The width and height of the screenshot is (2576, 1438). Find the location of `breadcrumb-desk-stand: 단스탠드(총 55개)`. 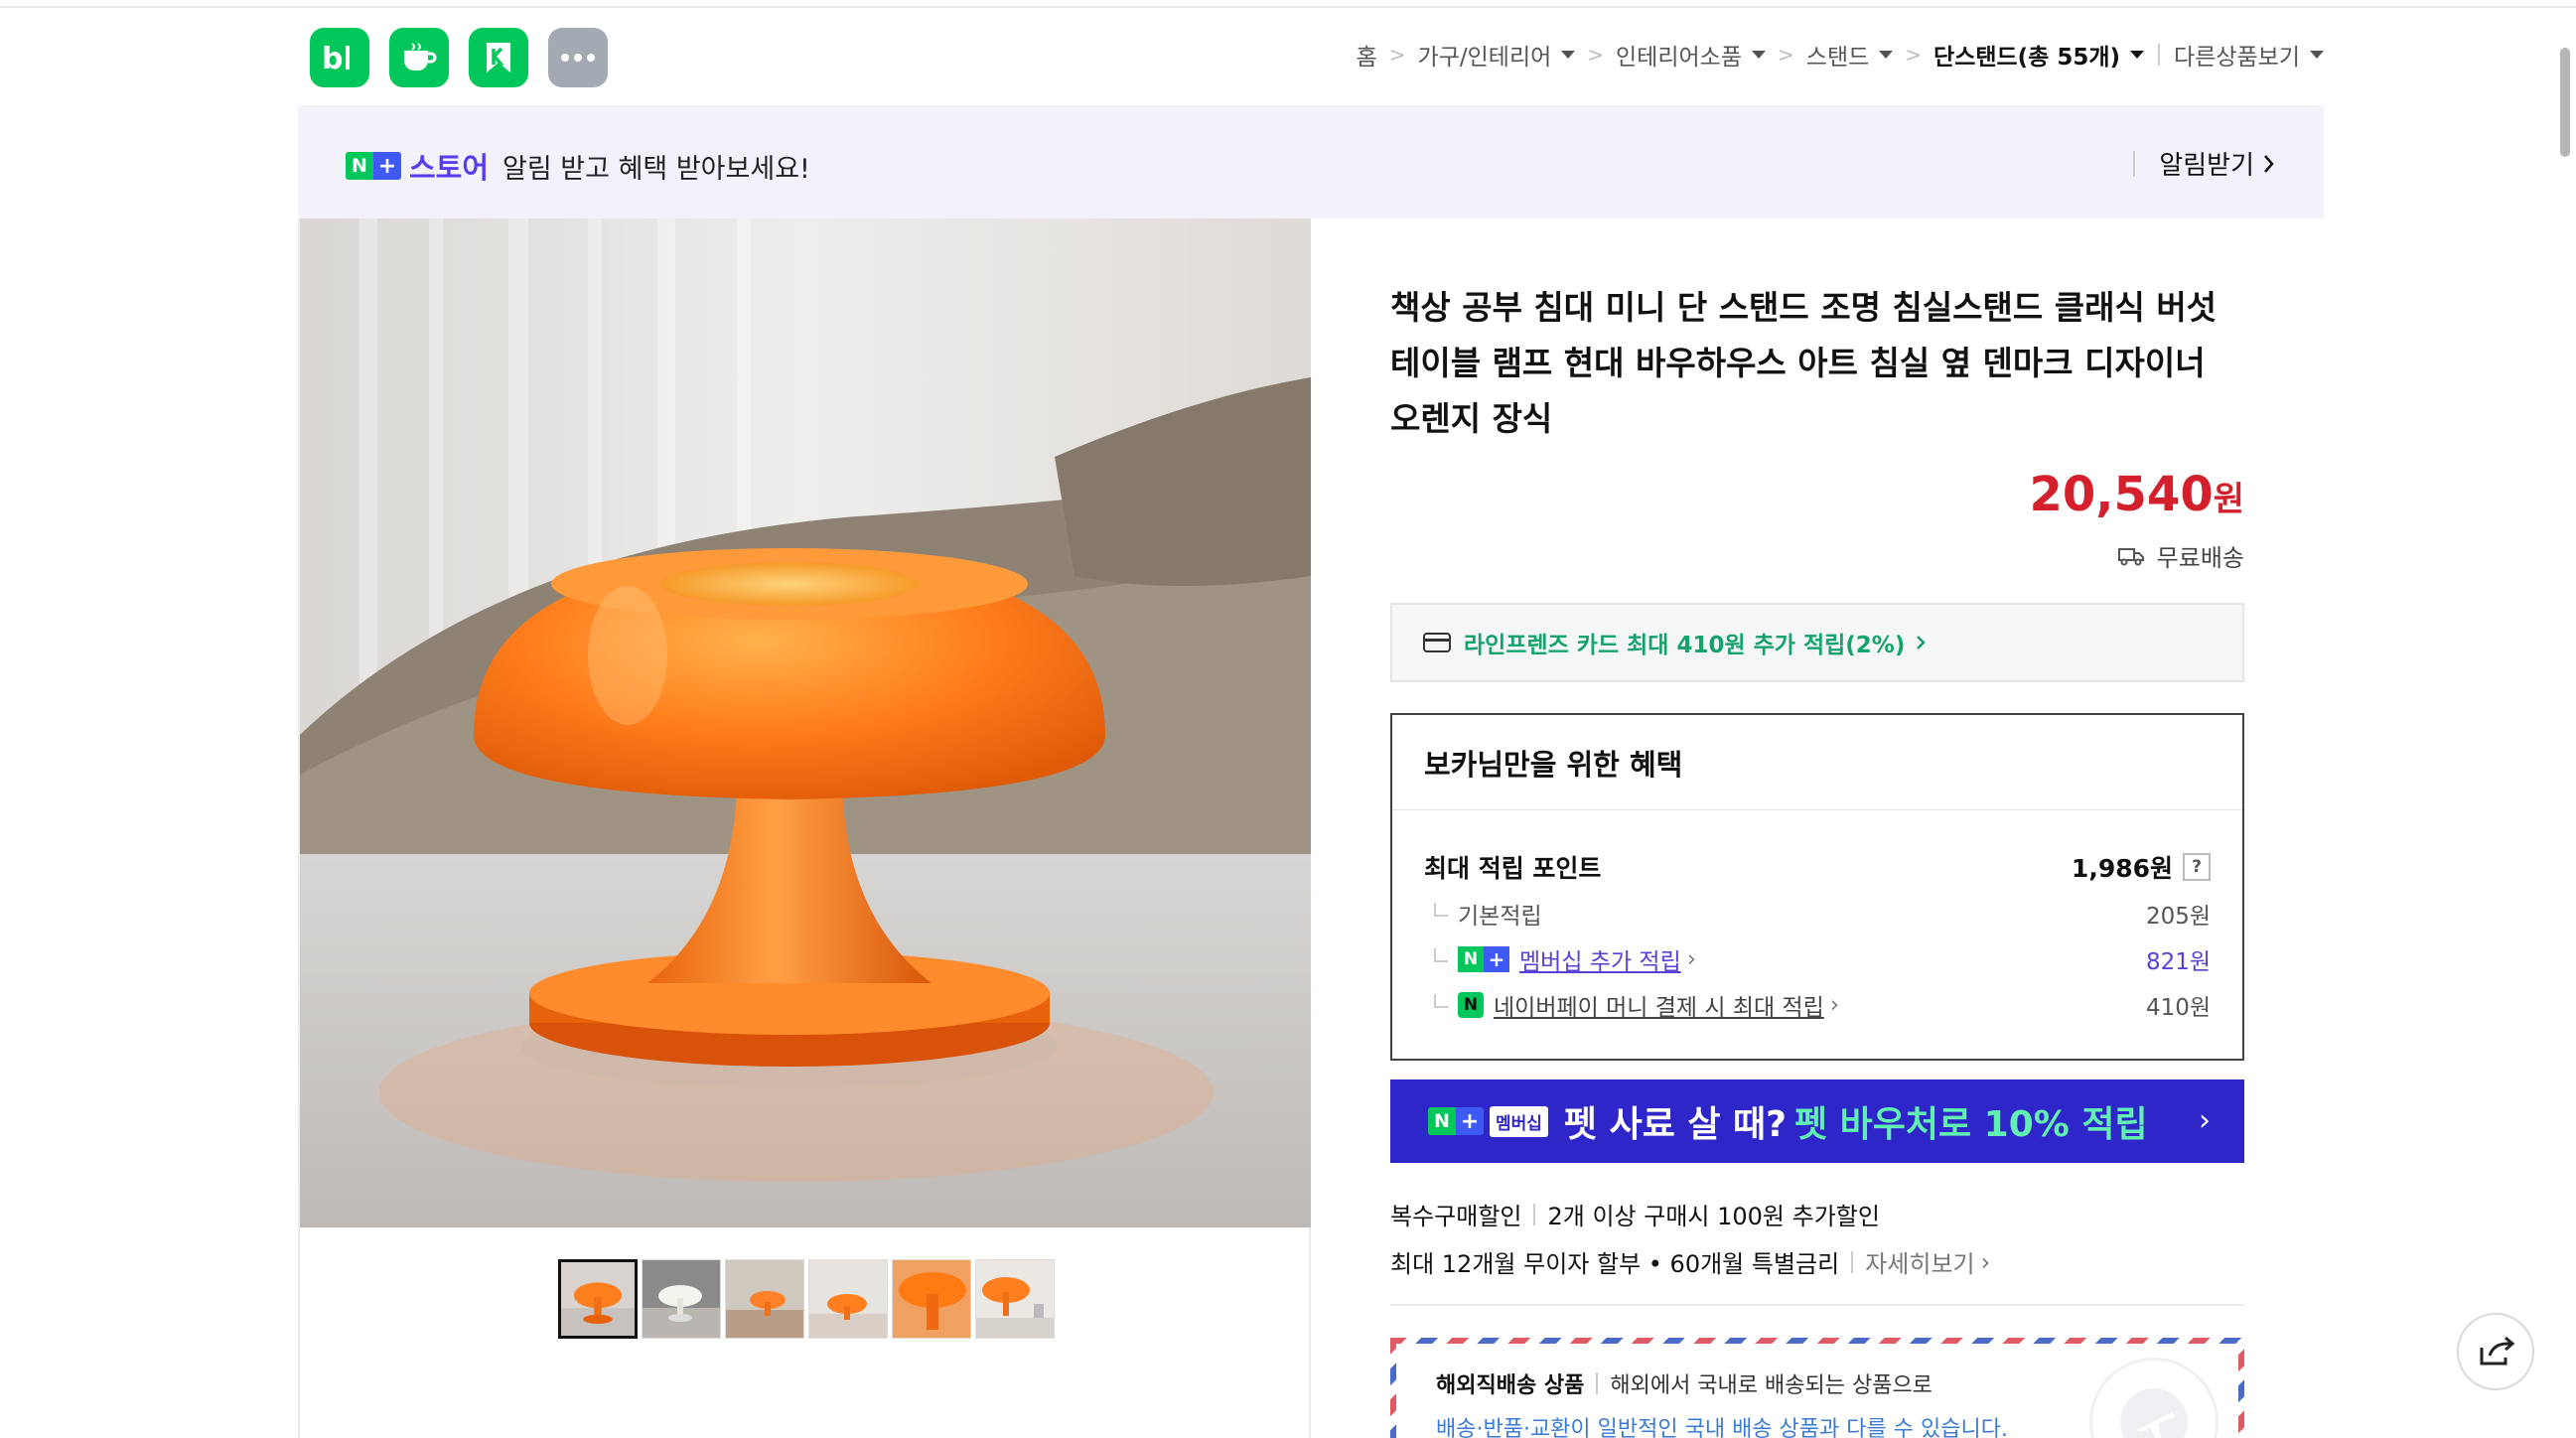

breadcrumb-desk-stand: 단스탠드(총 55개) is located at coordinates (2039, 55).